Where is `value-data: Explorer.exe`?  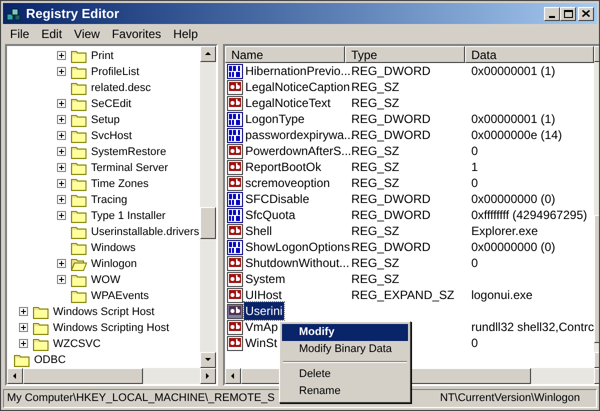 value-data: Explorer.exe is located at coordinates (504, 231).